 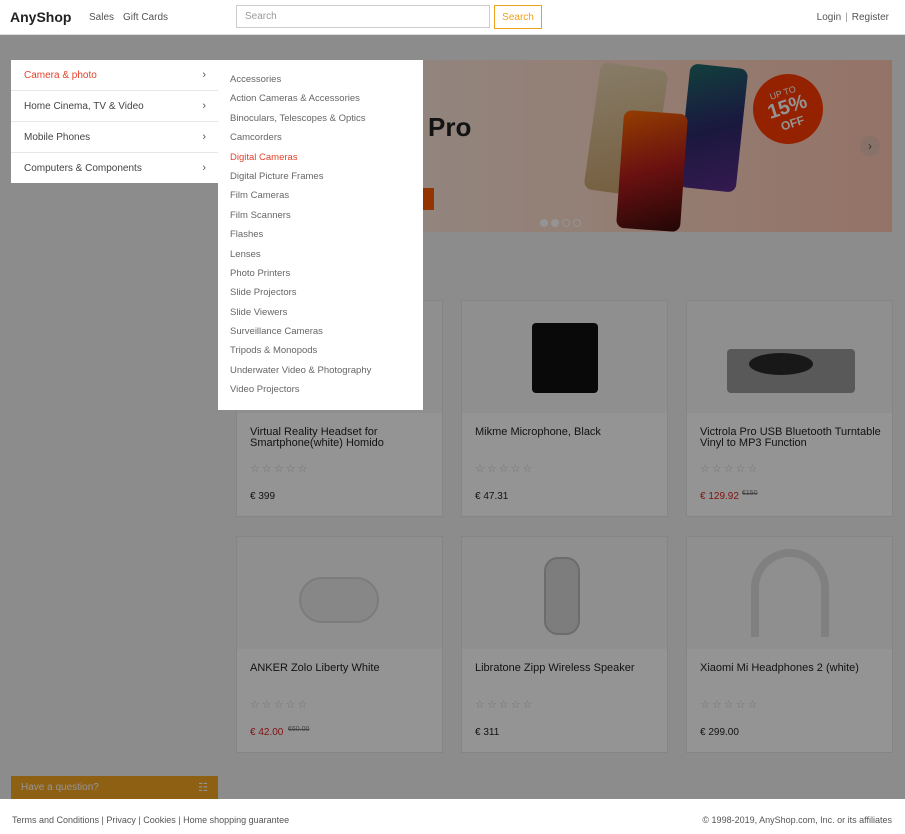 What do you see at coordinates (145, 17) in the screenshot?
I see `nav-link-gift-cards: Gift Cards` at bounding box center [145, 17].